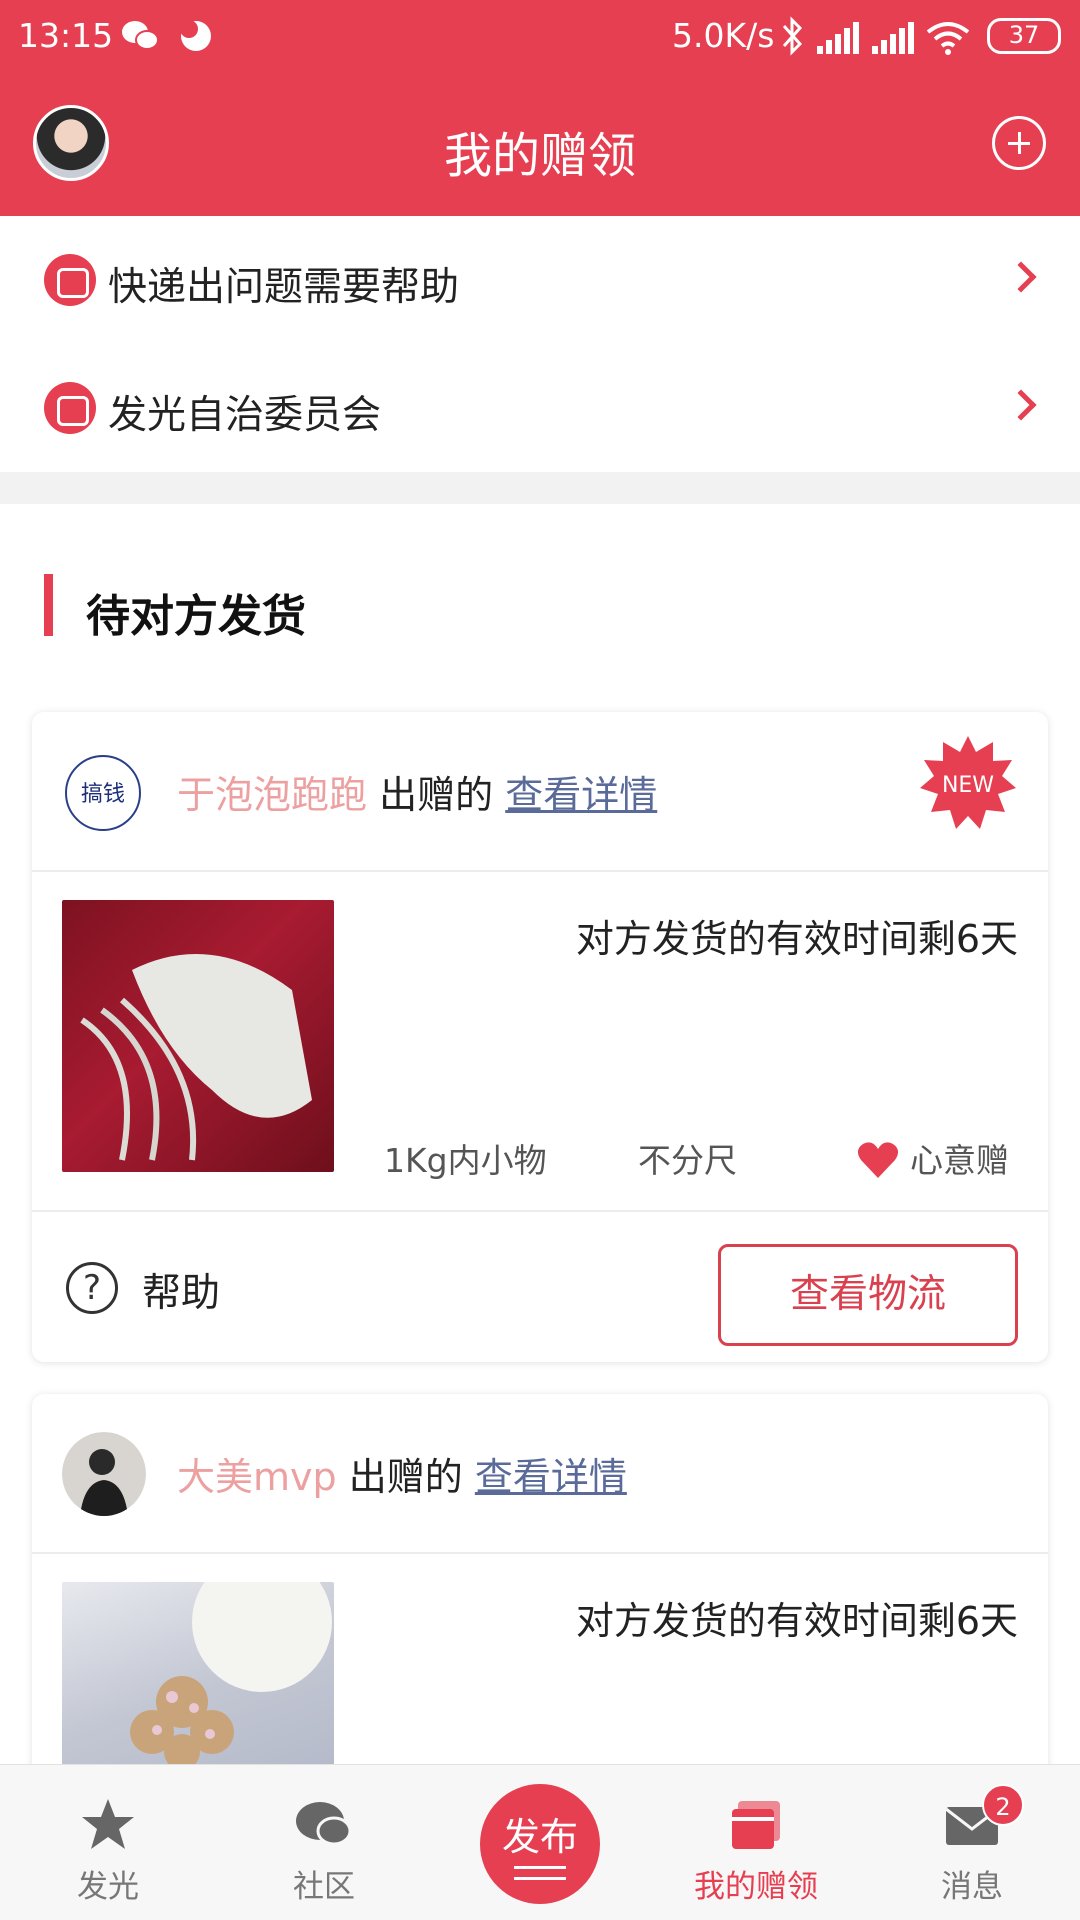  Describe the element at coordinates (968, 785) in the screenshot. I see `new-badge-text: NEW` at that location.